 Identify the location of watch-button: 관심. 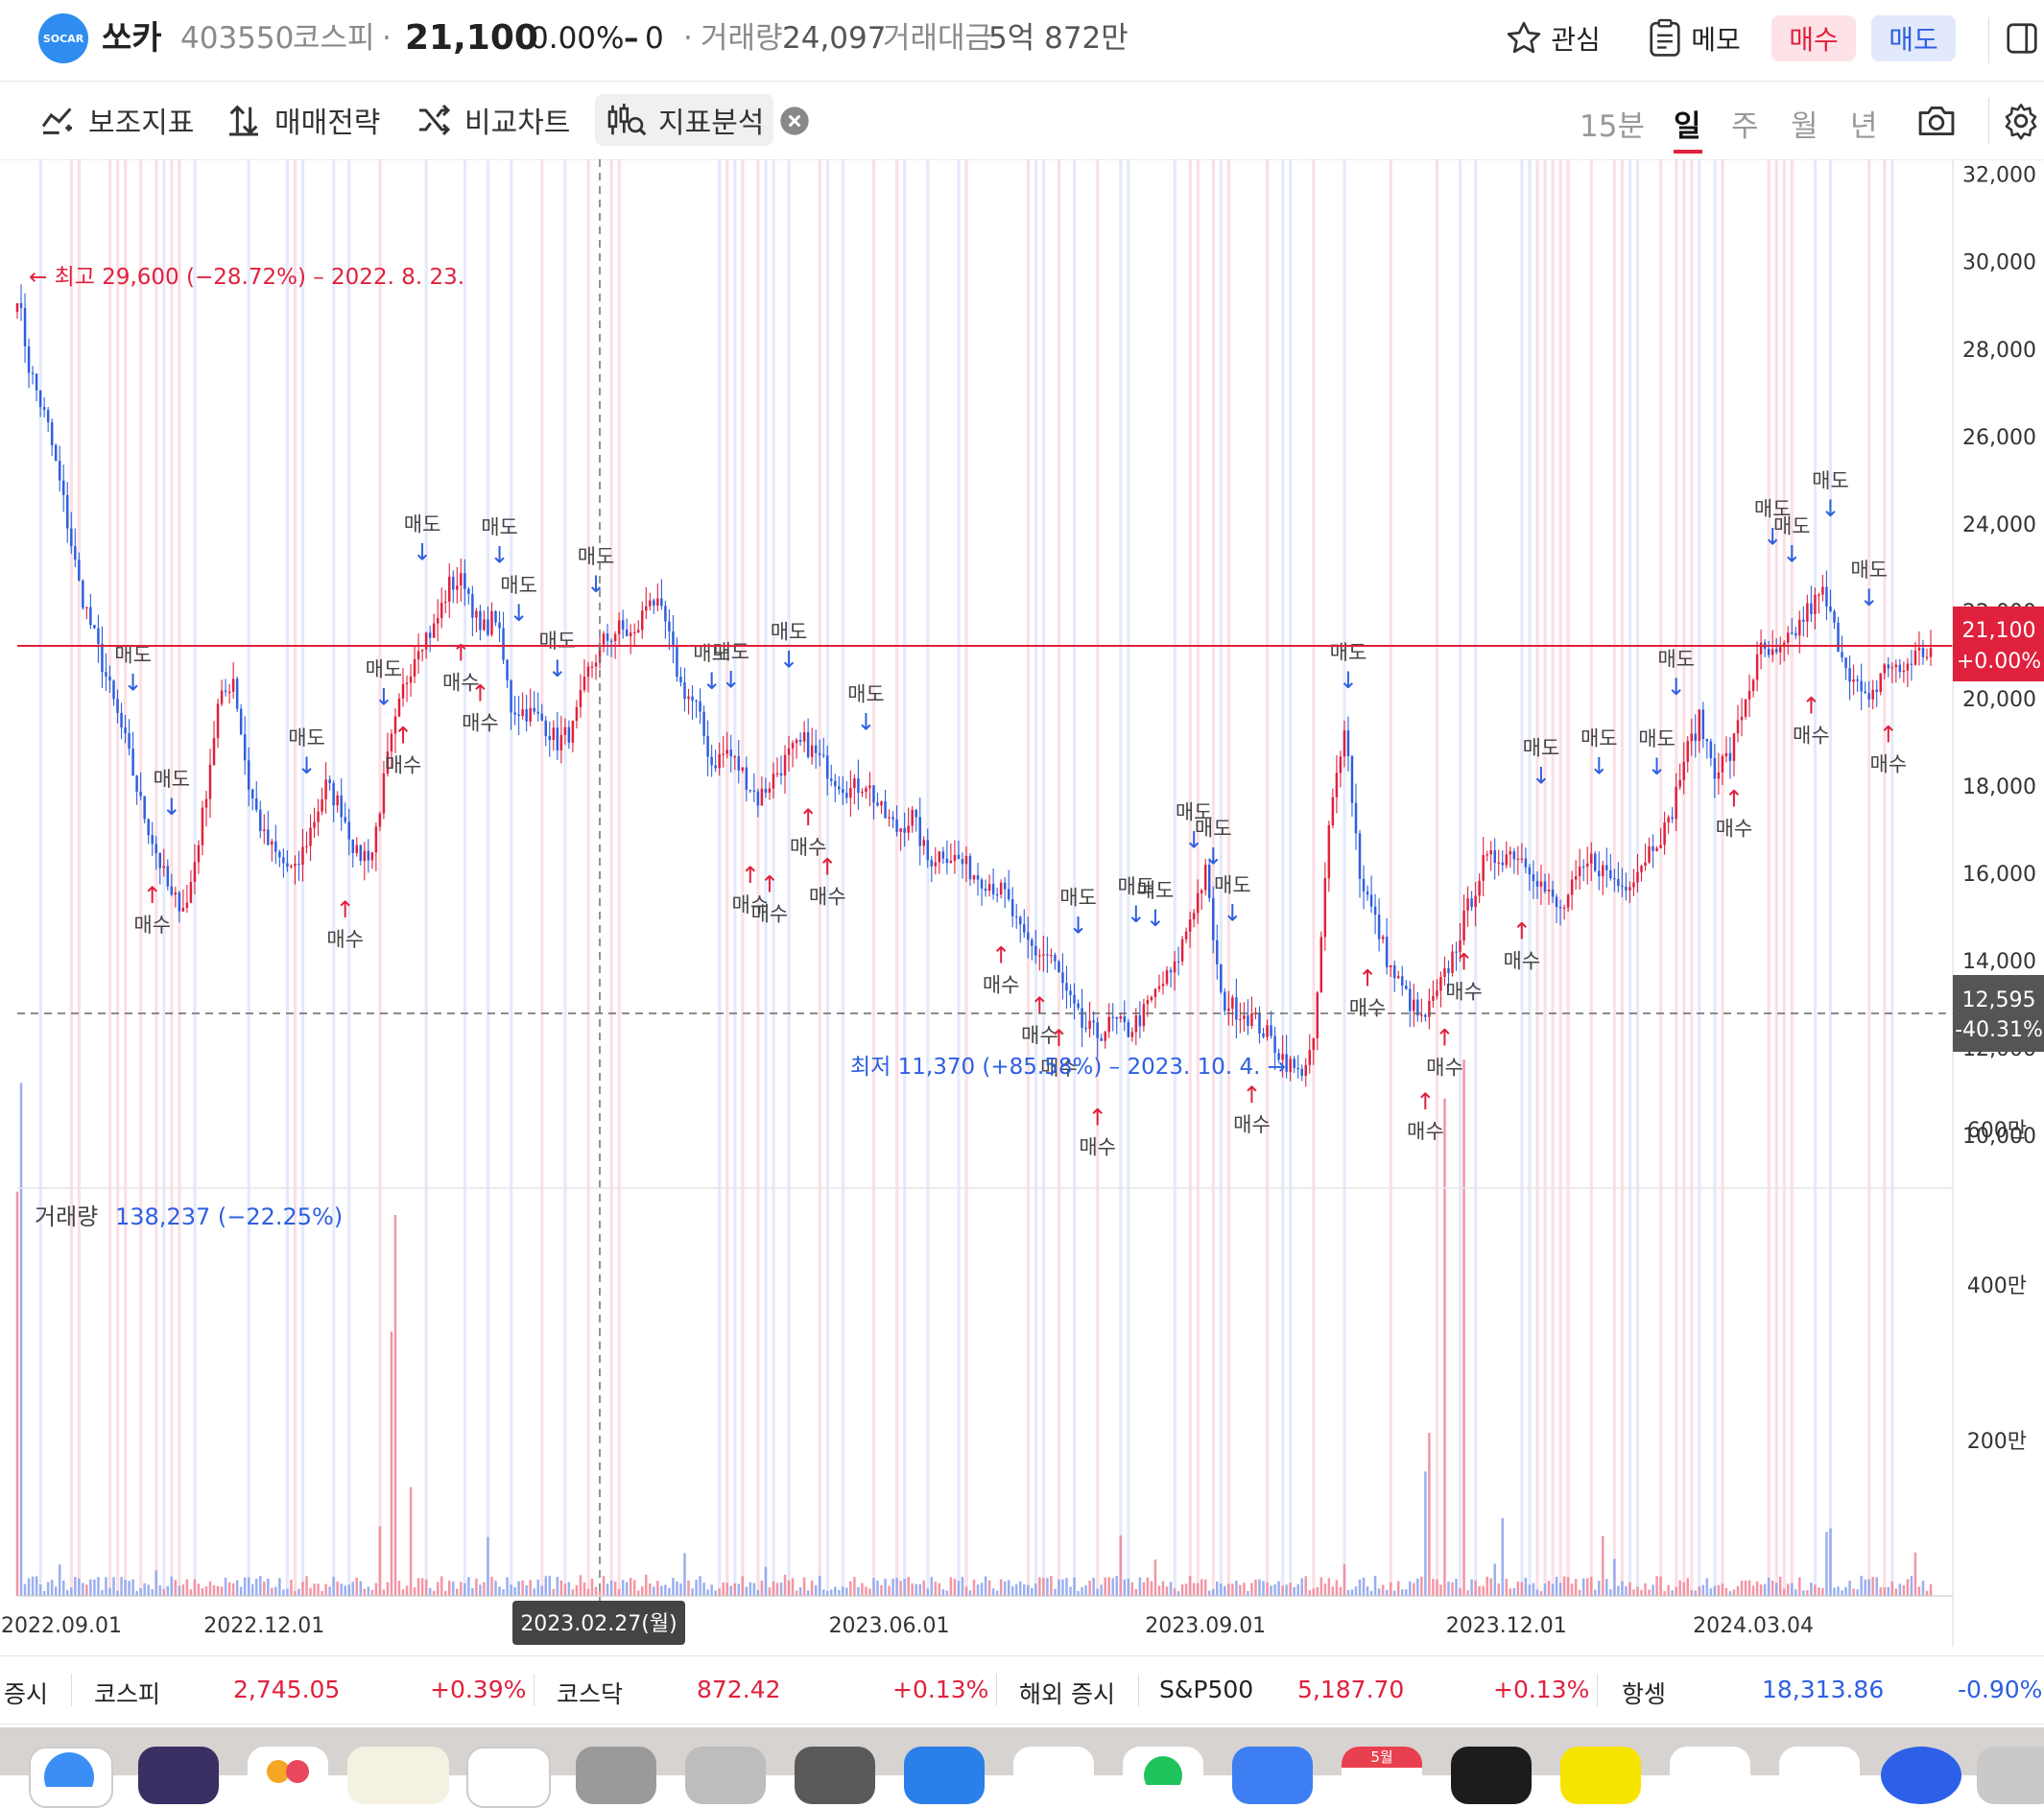
(1552, 38).